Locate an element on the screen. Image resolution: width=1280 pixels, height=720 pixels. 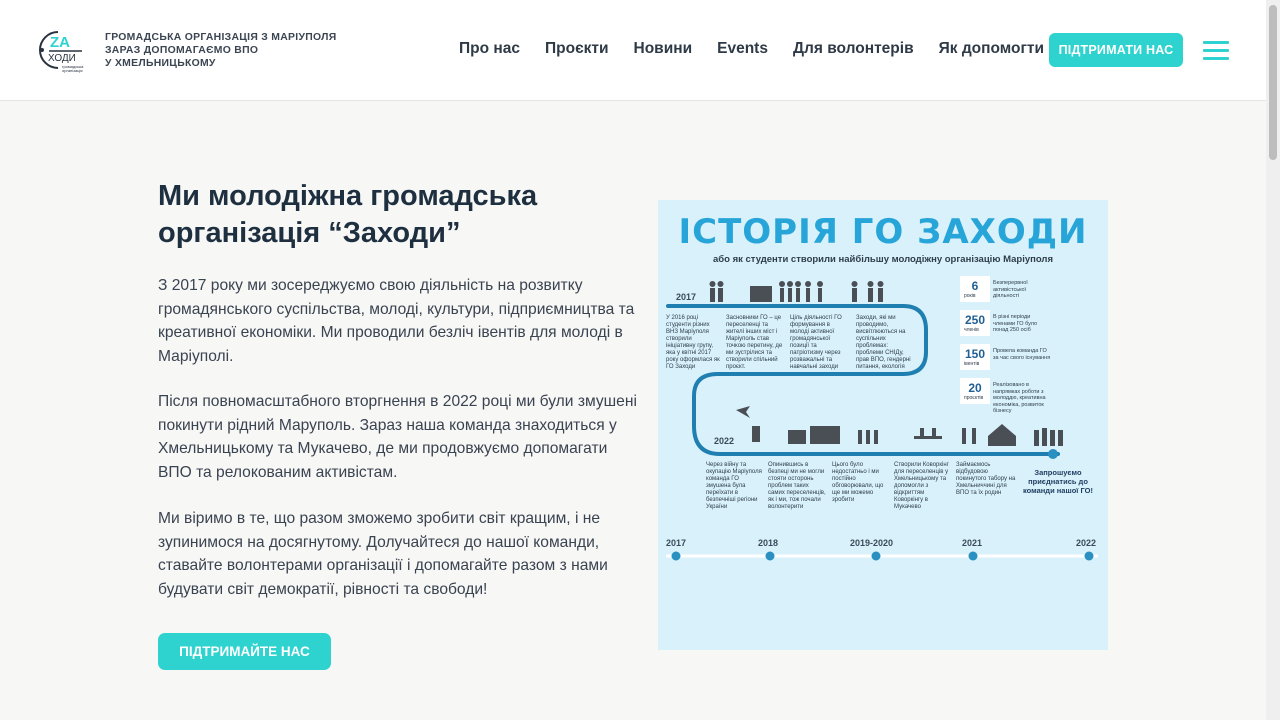
year-2017-label: 2017 is located at coordinates (686, 297).